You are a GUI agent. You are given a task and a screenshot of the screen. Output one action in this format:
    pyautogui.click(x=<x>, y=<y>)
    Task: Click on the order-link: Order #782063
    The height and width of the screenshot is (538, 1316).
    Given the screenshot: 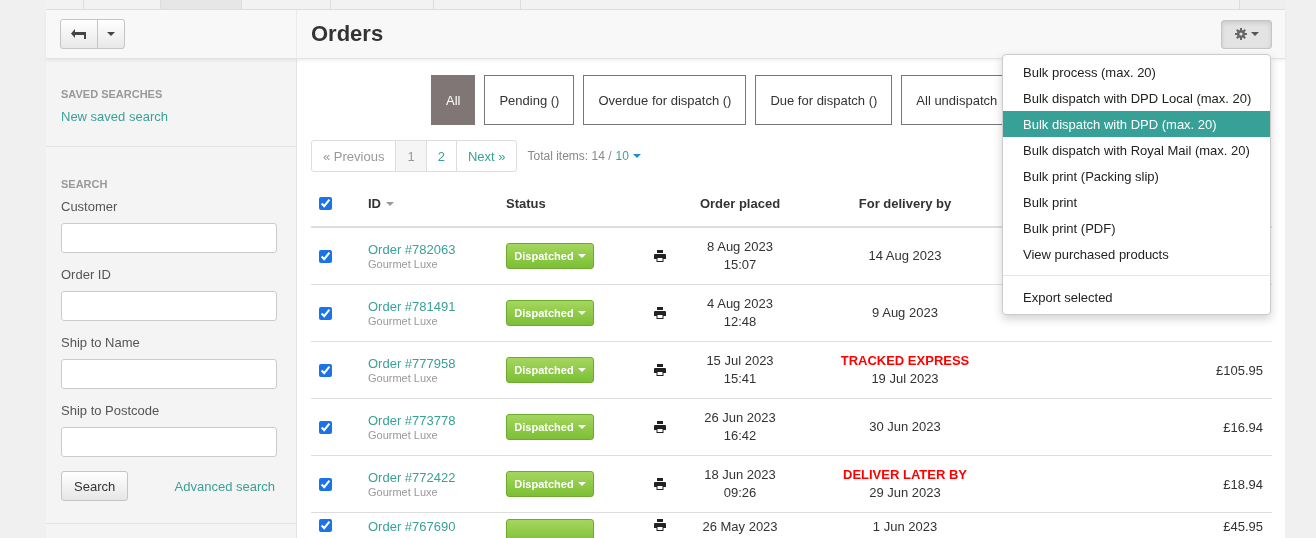 What is the action you would take?
    pyautogui.click(x=412, y=249)
    